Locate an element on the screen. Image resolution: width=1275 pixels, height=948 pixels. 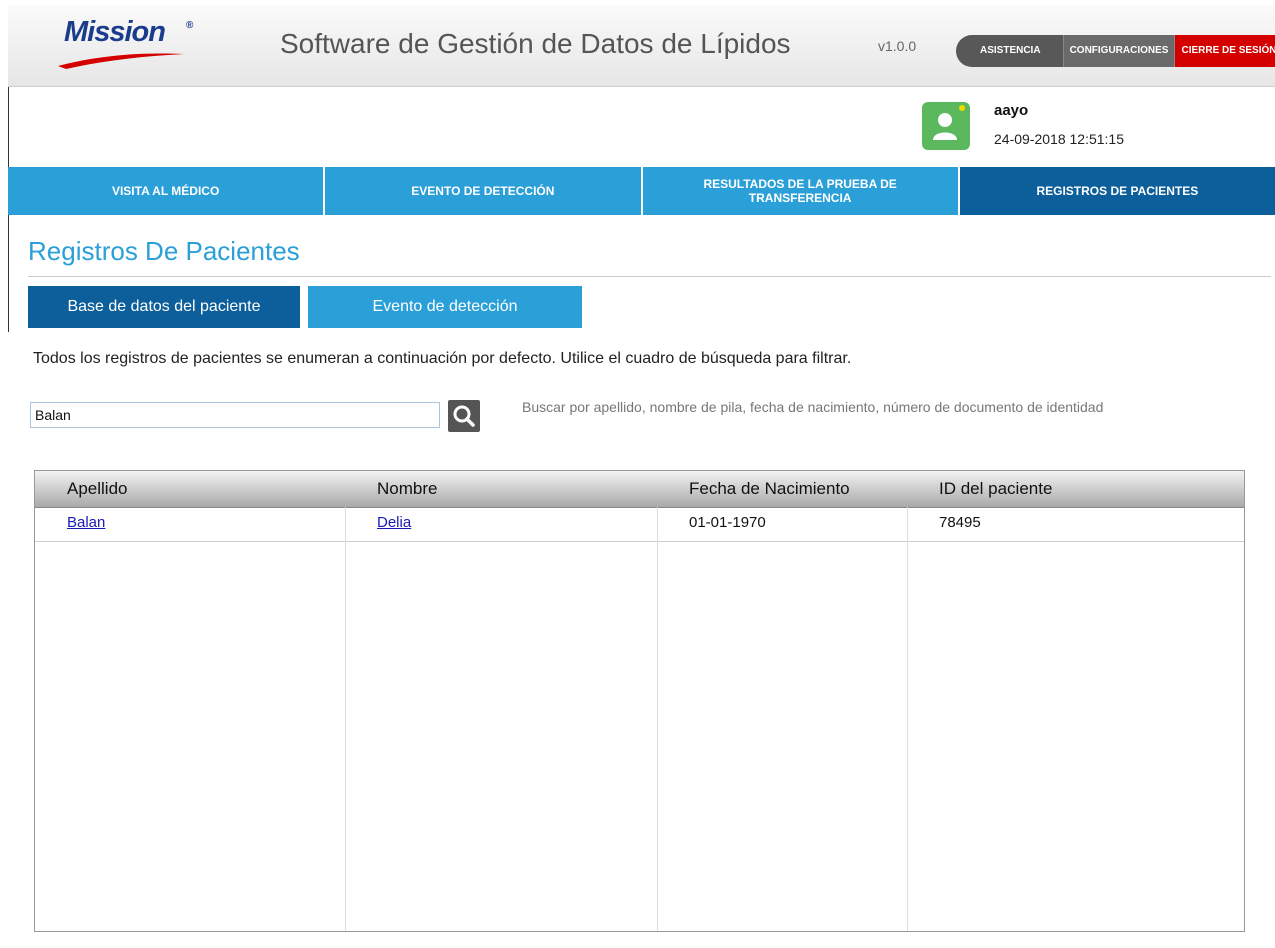
page-title: Registros De Pacientes is located at coordinates (164, 251).